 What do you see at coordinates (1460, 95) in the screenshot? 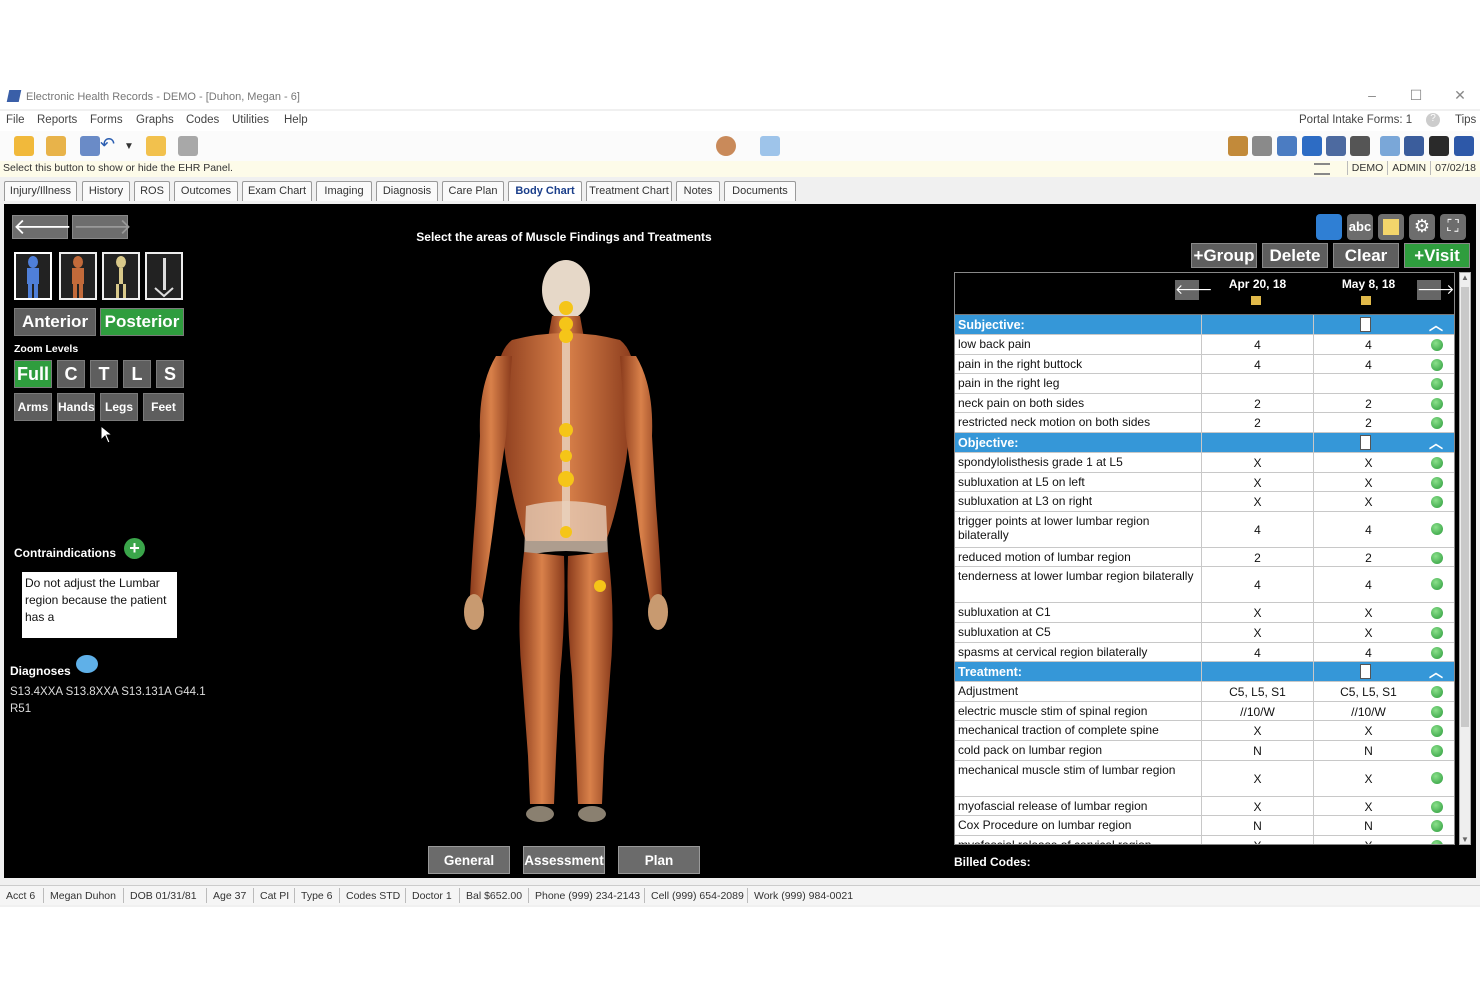
I see `close-icon: ✕` at bounding box center [1460, 95].